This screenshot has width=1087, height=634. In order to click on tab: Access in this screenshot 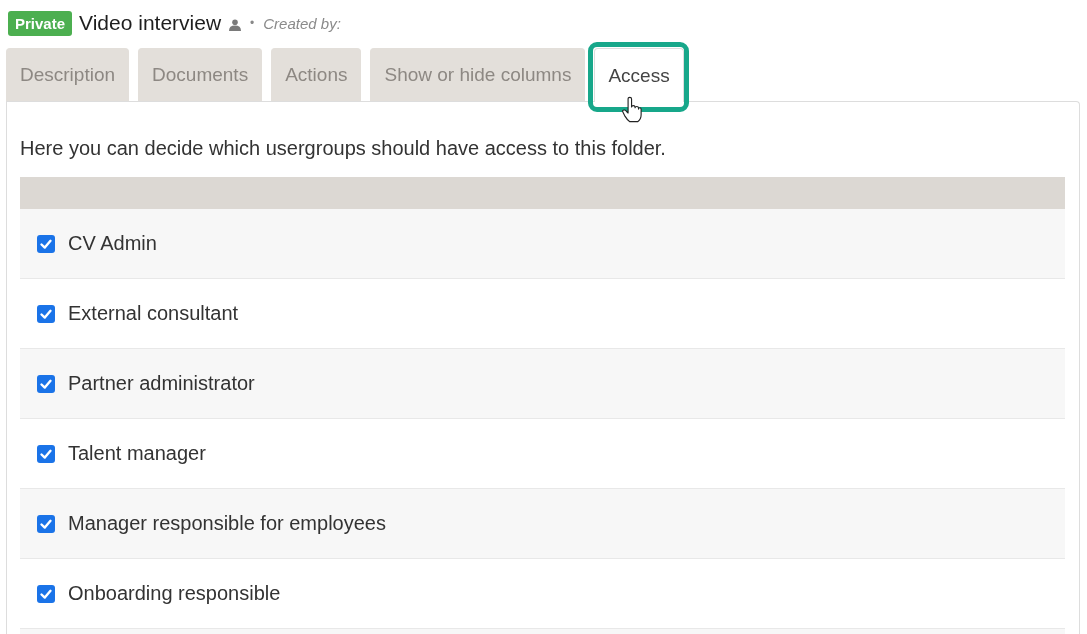, I will do `click(639, 75)`.